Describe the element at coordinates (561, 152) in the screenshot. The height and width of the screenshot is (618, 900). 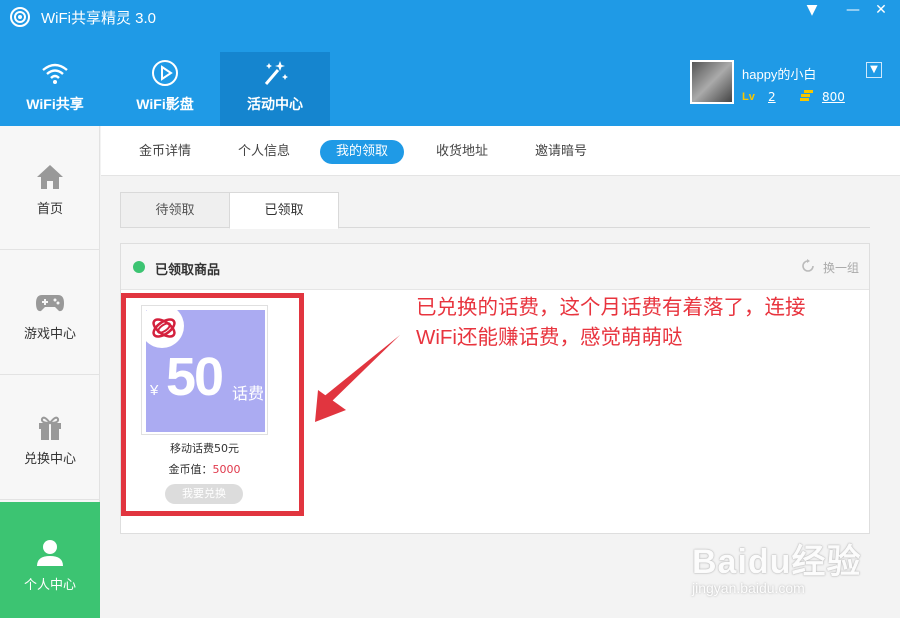
I see `tab-invite-code: 邀请暗号` at that location.